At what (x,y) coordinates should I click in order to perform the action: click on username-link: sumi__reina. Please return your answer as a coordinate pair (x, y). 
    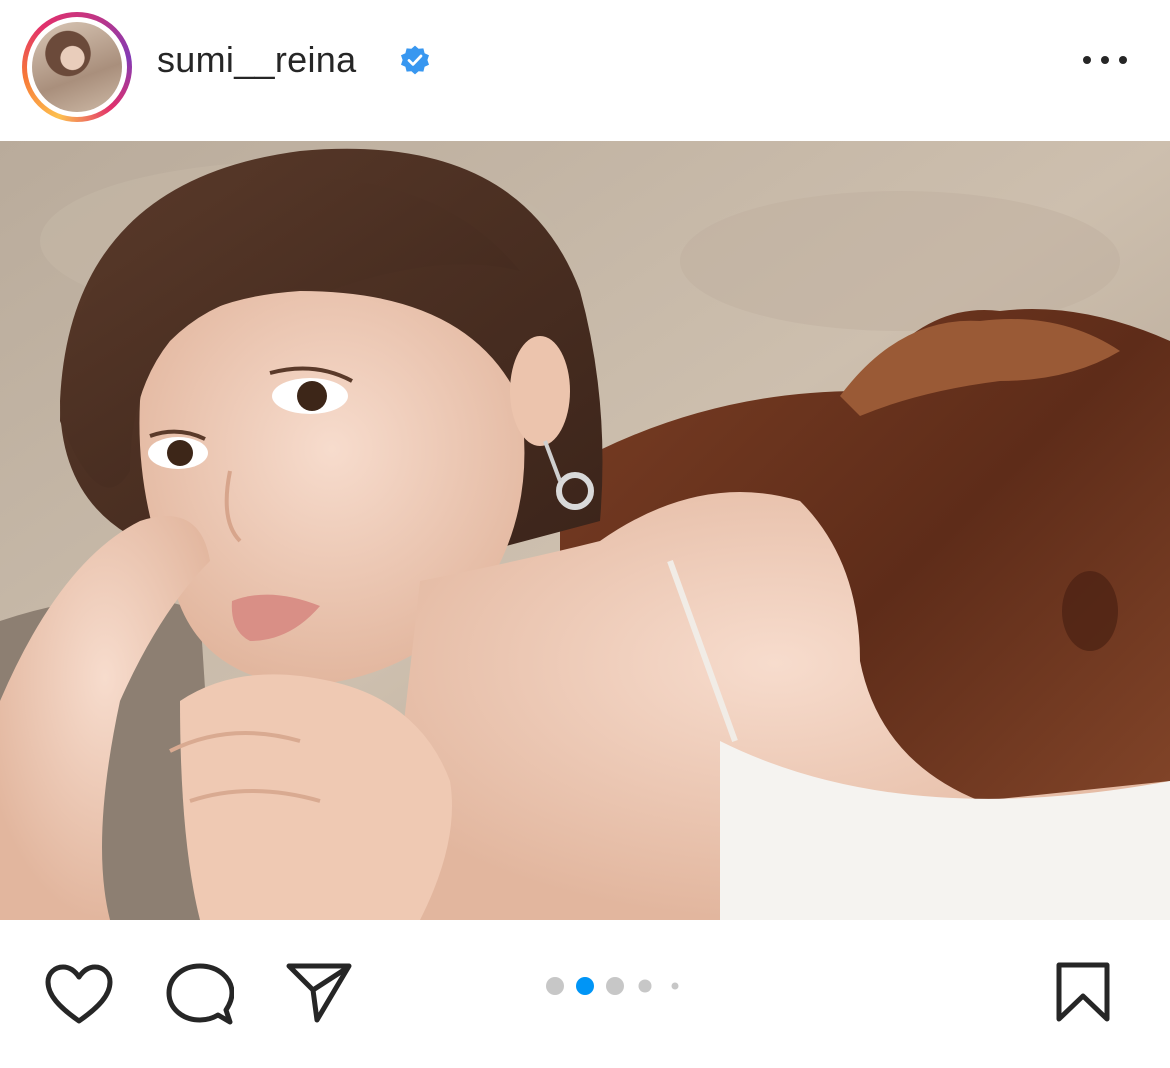
    Looking at the image, I should click on (256, 60).